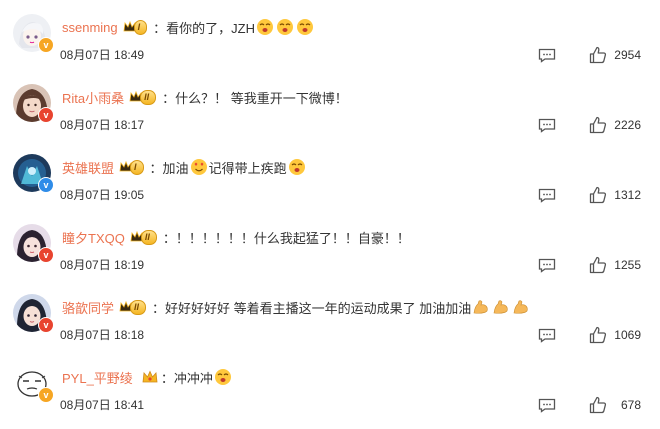 Image resolution: width=660 pixels, height=429 pixels. What do you see at coordinates (627, 55) in the screenshot?
I see `like-count: 2954` at bounding box center [627, 55].